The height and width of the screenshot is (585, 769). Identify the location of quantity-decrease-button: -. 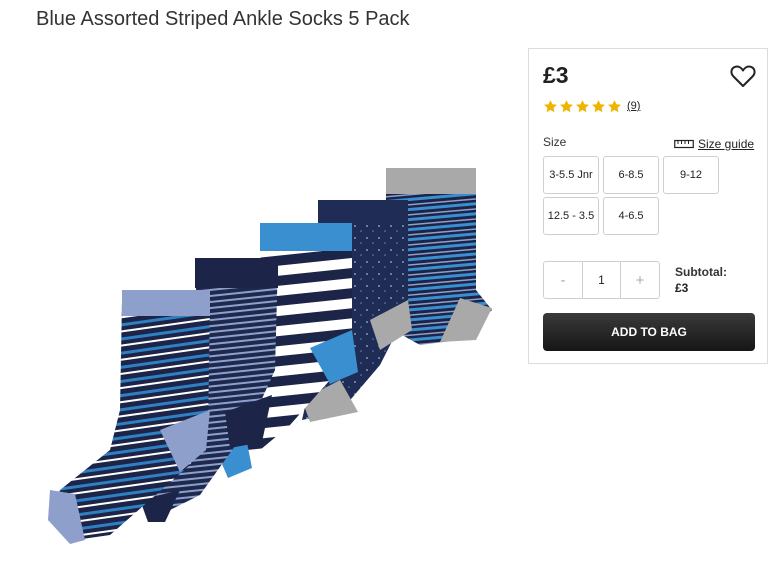
(563, 280).